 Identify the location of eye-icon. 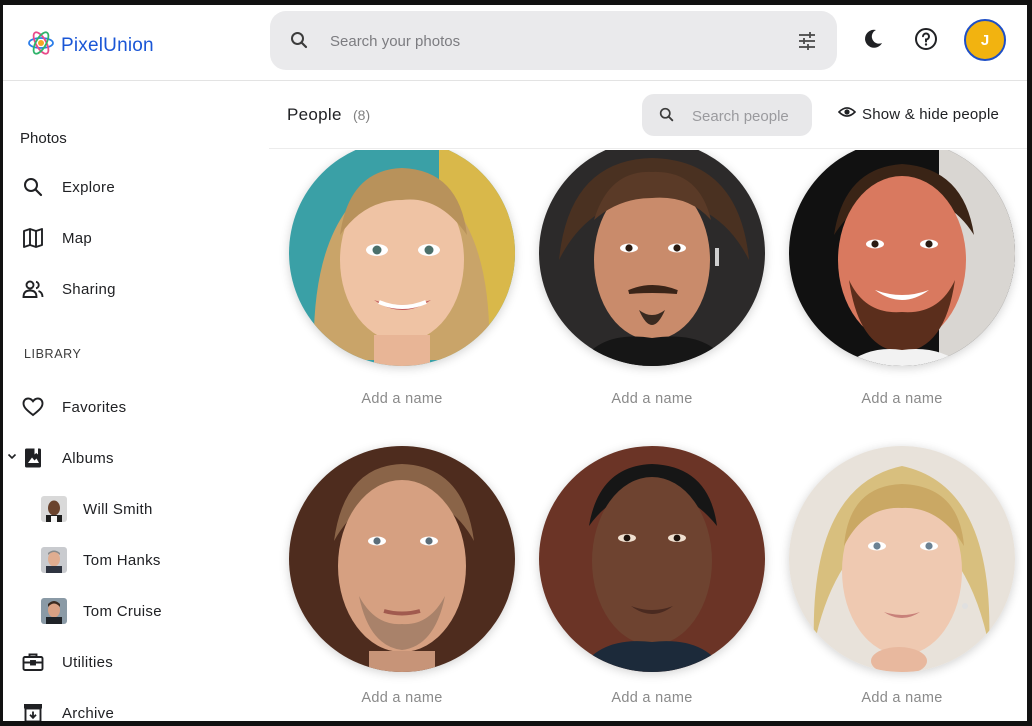
(847, 114).